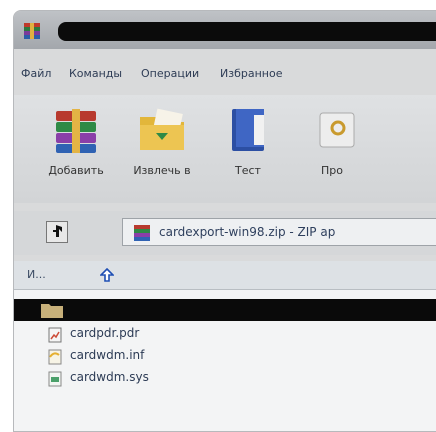 Image resolution: width=436 pixels, height=432 pixels. What do you see at coordinates (225, 310) in the screenshot?
I see `selected-row-redacted` at bounding box center [225, 310].